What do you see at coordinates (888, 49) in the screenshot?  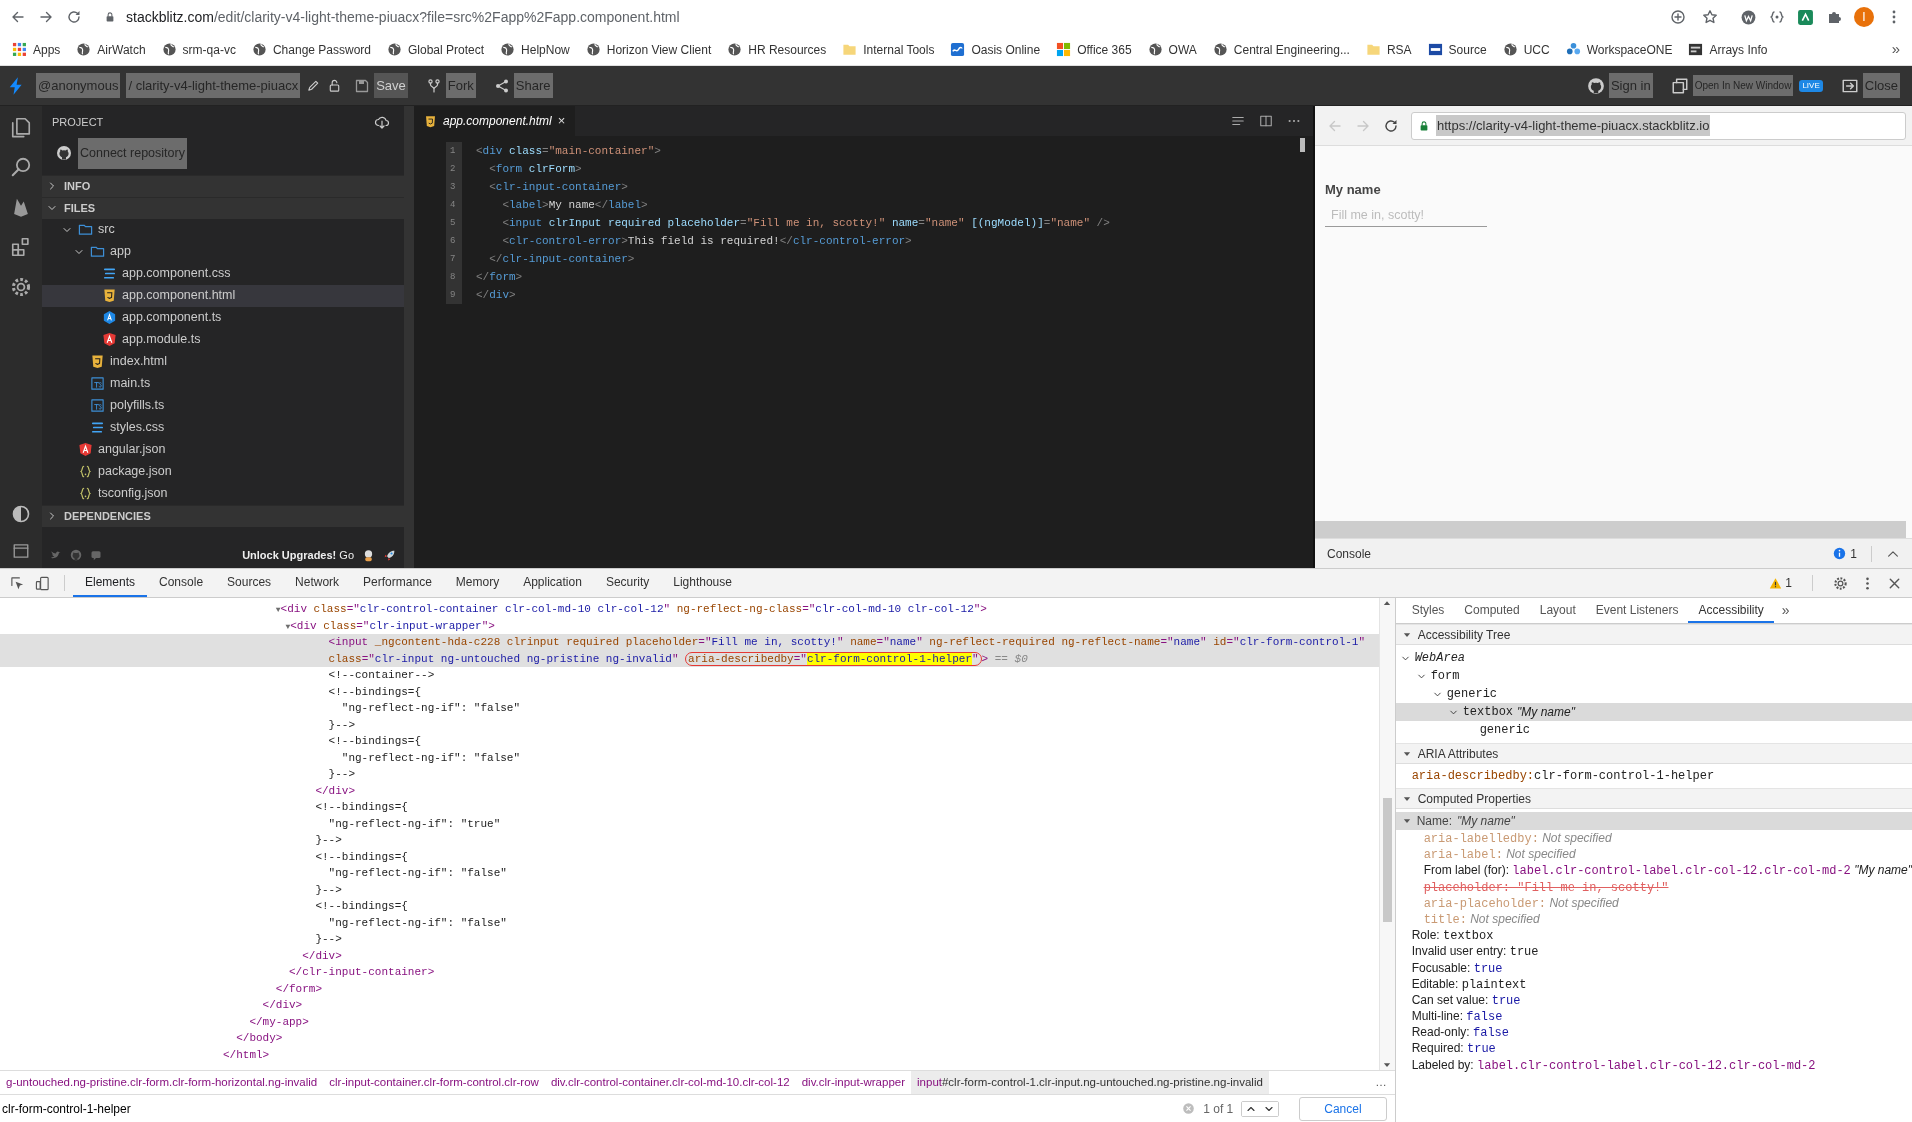 I see `bookmark-link: Internal Tools` at bounding box center [888, 49].